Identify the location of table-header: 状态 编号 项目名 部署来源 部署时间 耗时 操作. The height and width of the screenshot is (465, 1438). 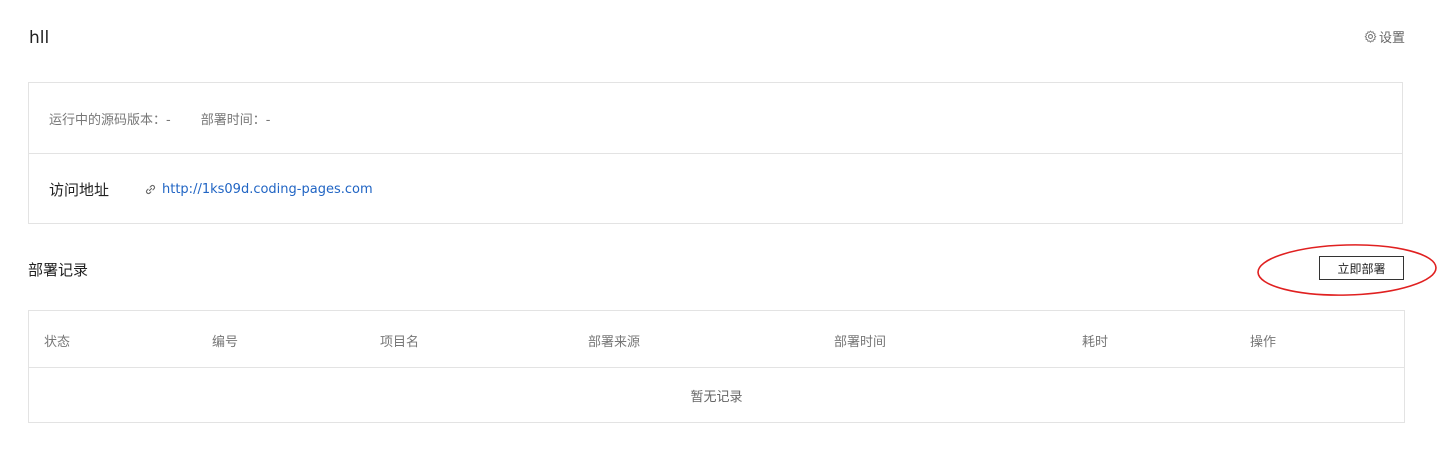
(716, 339).